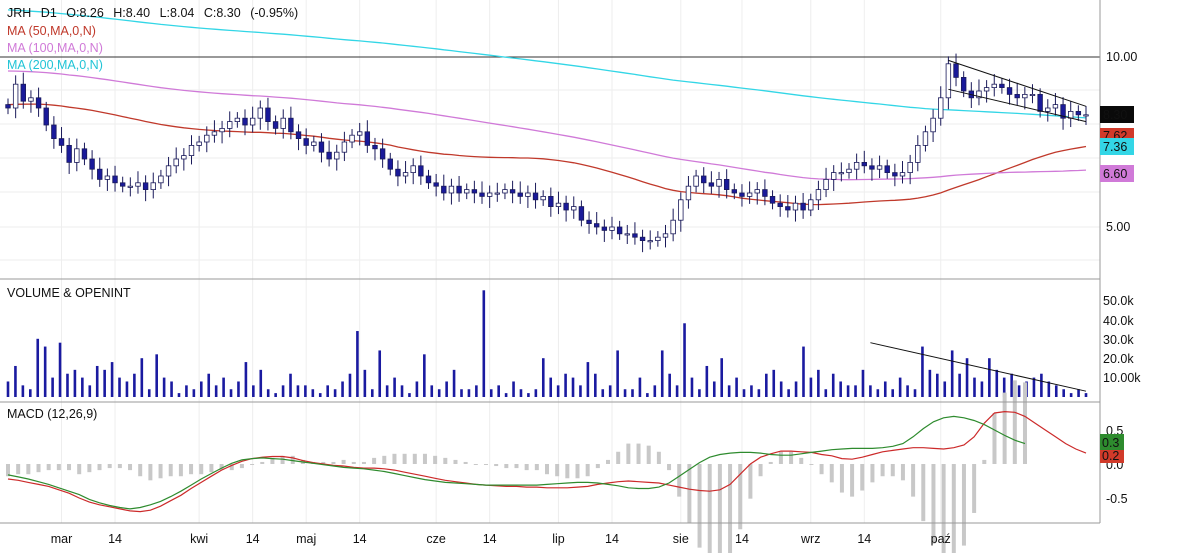 Image resolution: width=1184 pixels, height=553 pixels. Describe the element at coordinates (222, 13) in the screenshot. I see `close-label: C:8.30` at that location.